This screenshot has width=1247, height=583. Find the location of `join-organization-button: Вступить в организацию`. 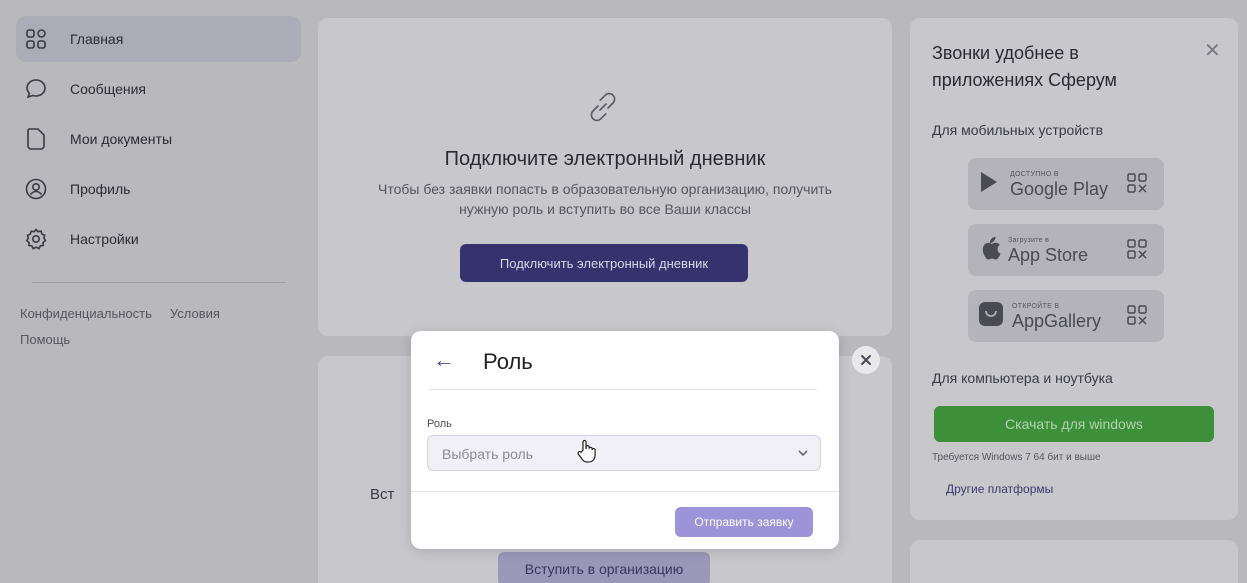

join-organization-button: Вступить в организацию is located at coordinates (604, 567).